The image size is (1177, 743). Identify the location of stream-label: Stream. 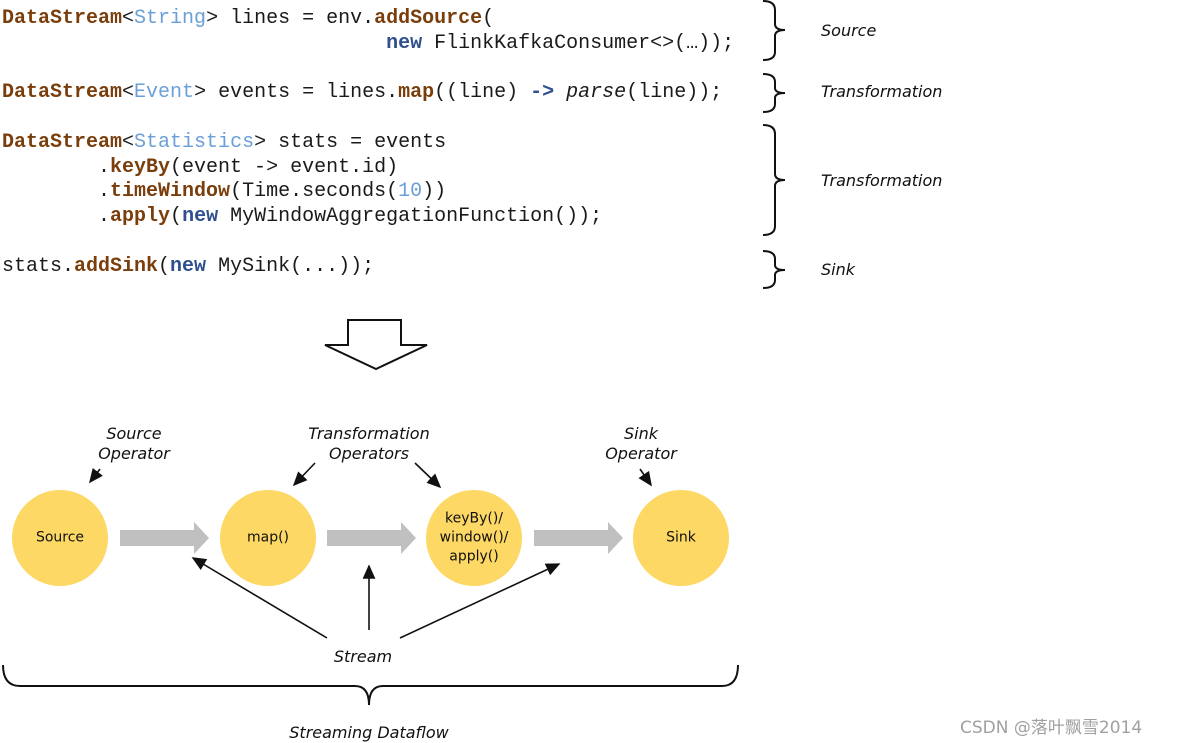
(363, 656).